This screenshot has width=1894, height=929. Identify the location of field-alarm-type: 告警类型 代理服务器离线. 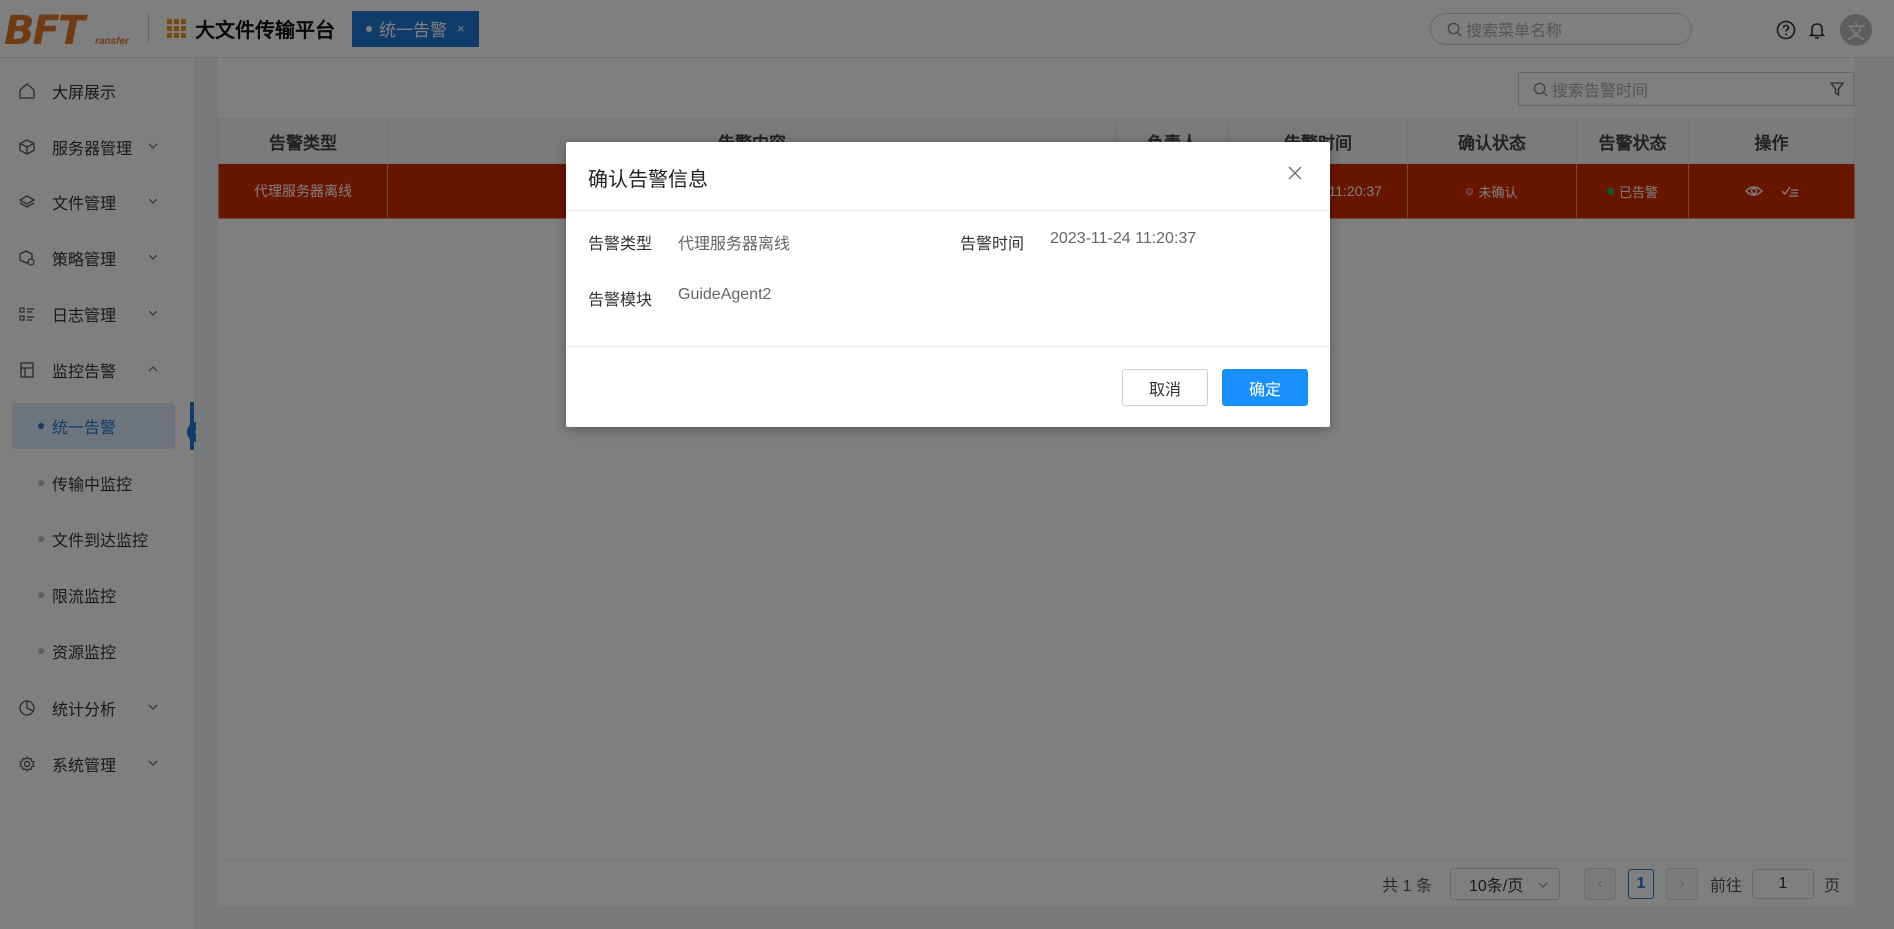
(689, 242).